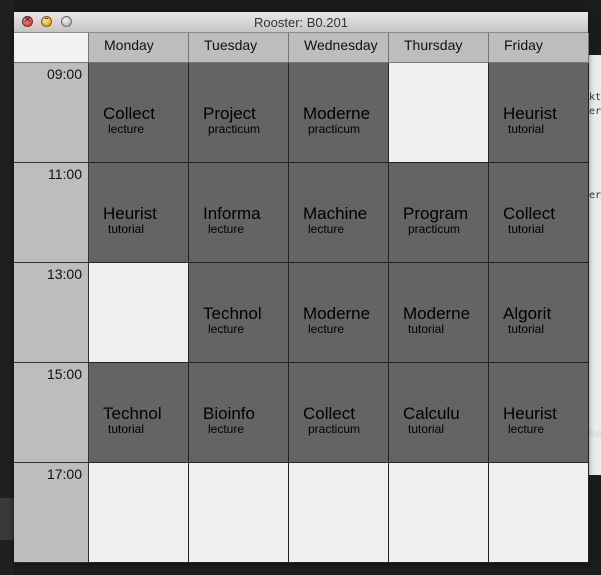  I want to click on course-name: Machine, so click(335, 213).